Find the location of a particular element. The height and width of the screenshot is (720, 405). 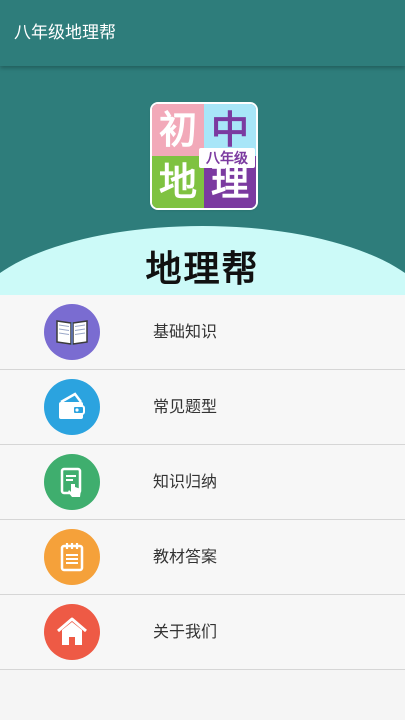

touch-document-icon is located at coordinates (72, 482).